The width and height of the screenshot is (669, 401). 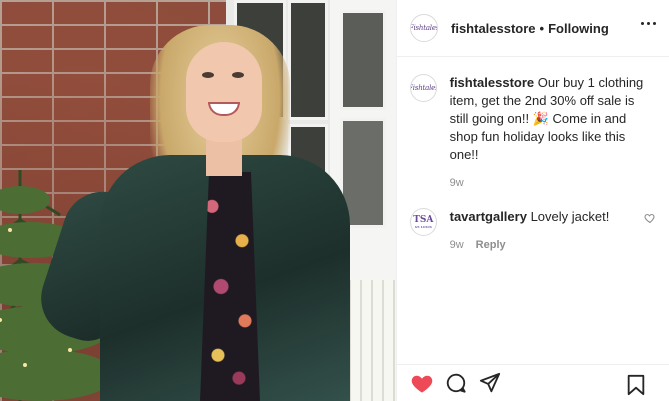 What do you see at coordinates (363, 60) in the screenshot?
I see `door-pane` at bounding box center [363, 60].